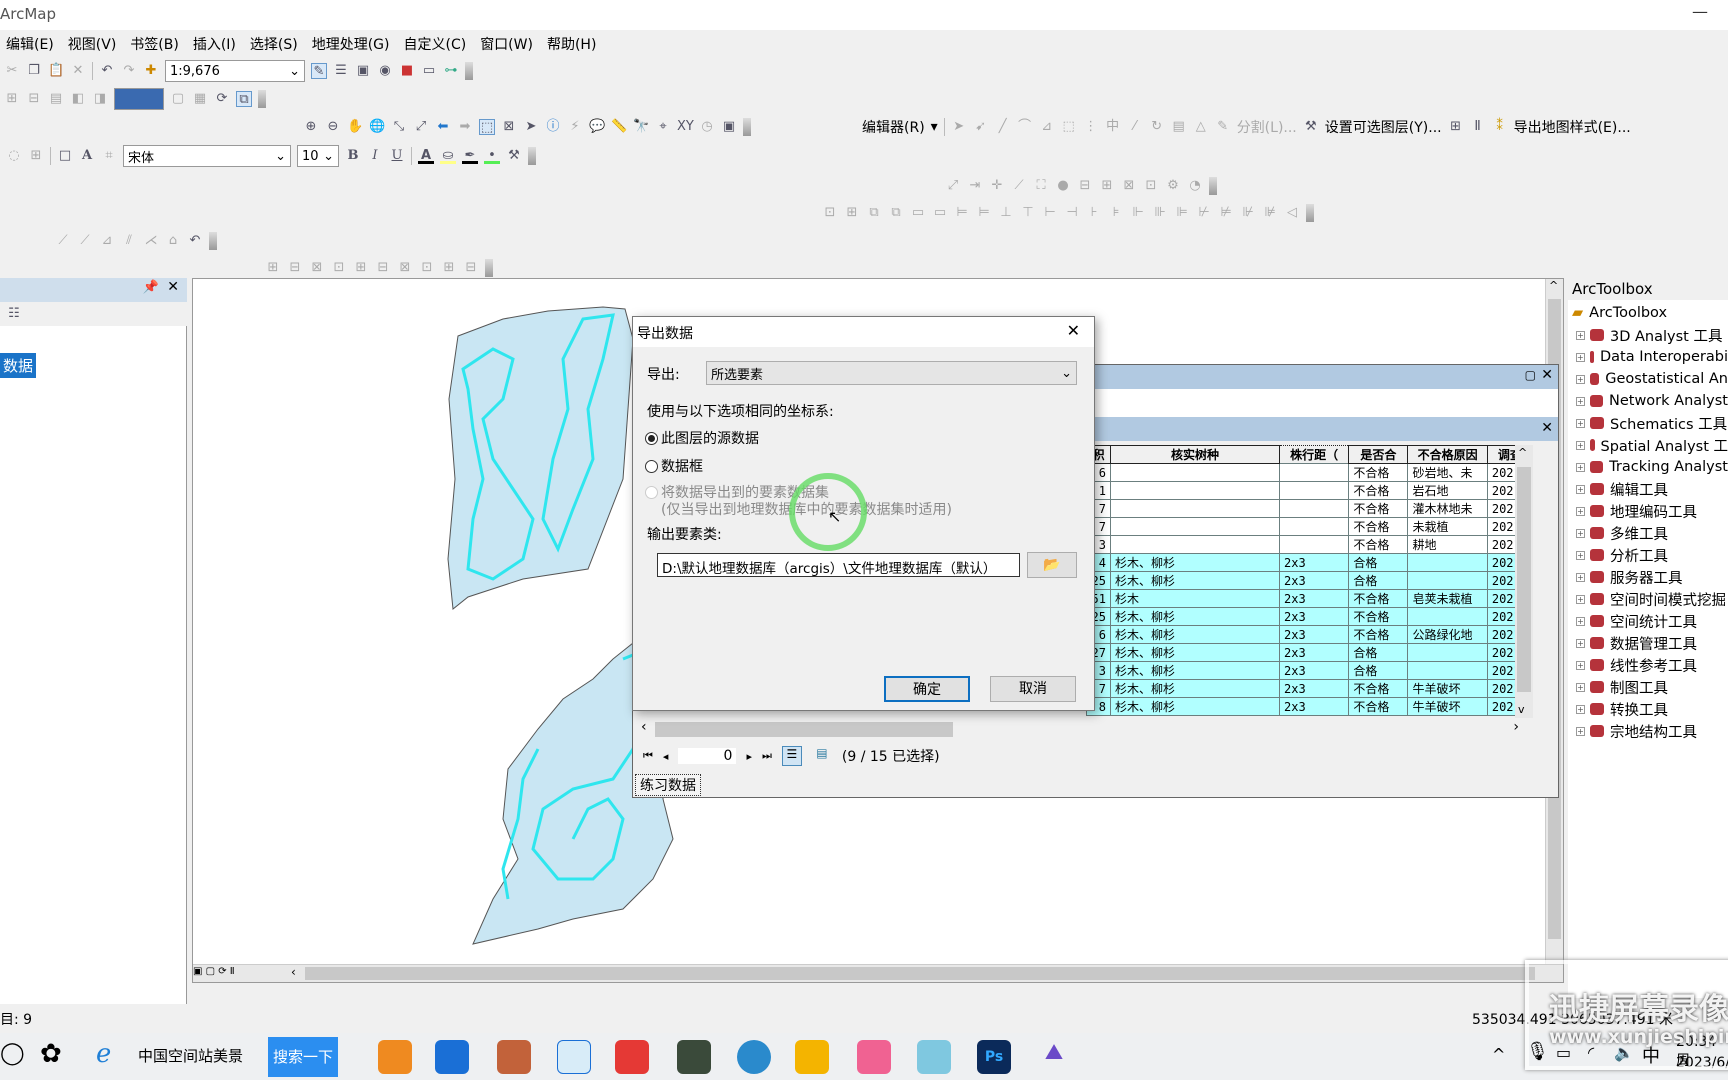  I want to click on toolbox-item: + 空间统计工具, so click(1648, 621).